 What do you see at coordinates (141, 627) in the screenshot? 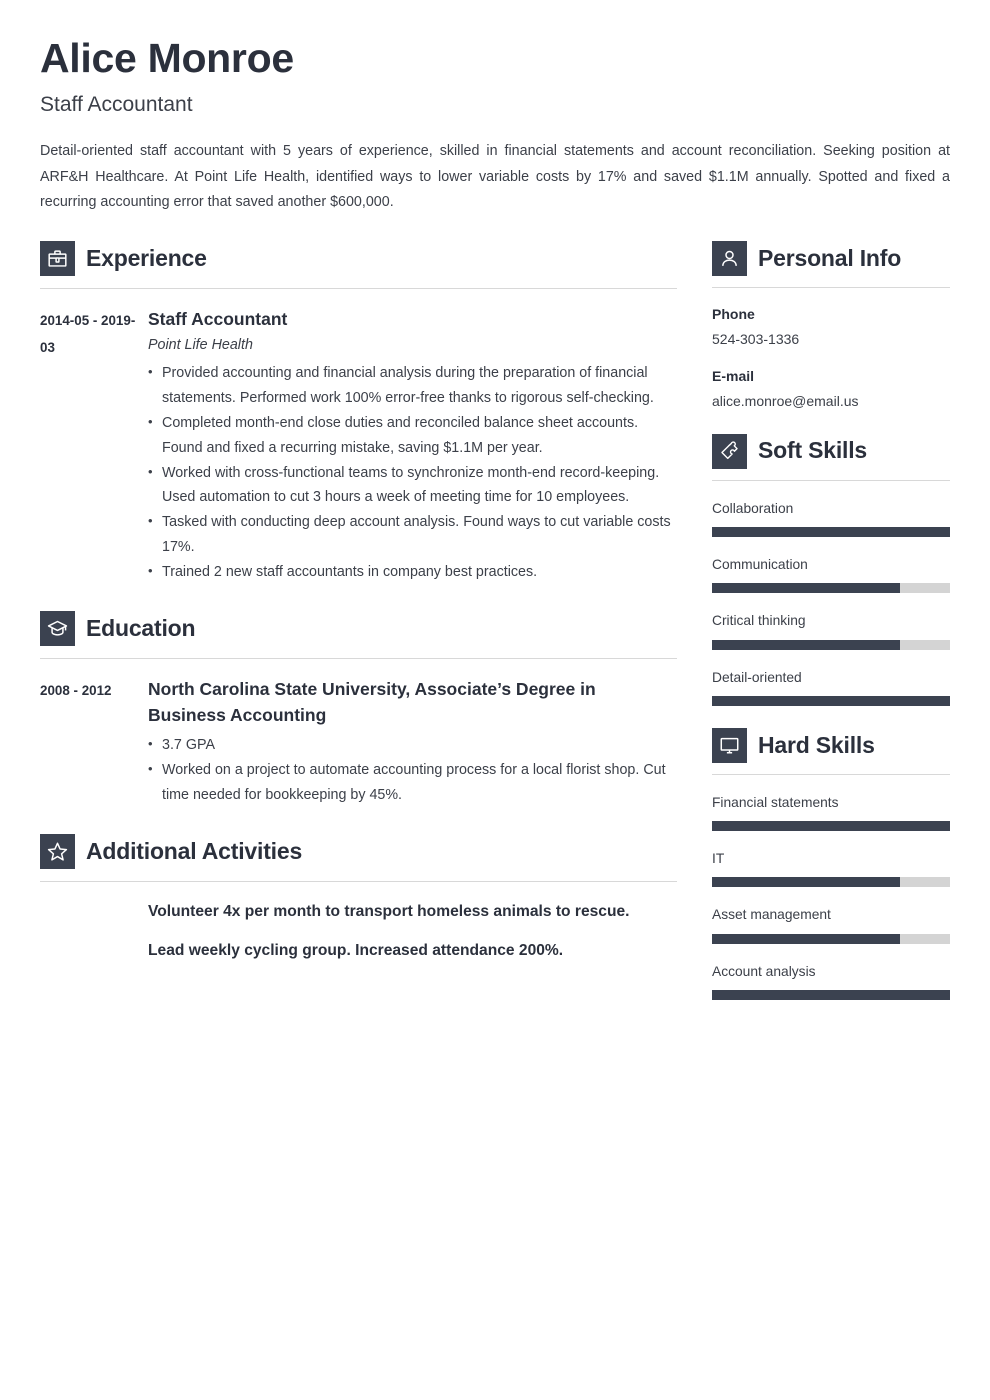
I see `education-title: Education` at bounding box center [141, 627].